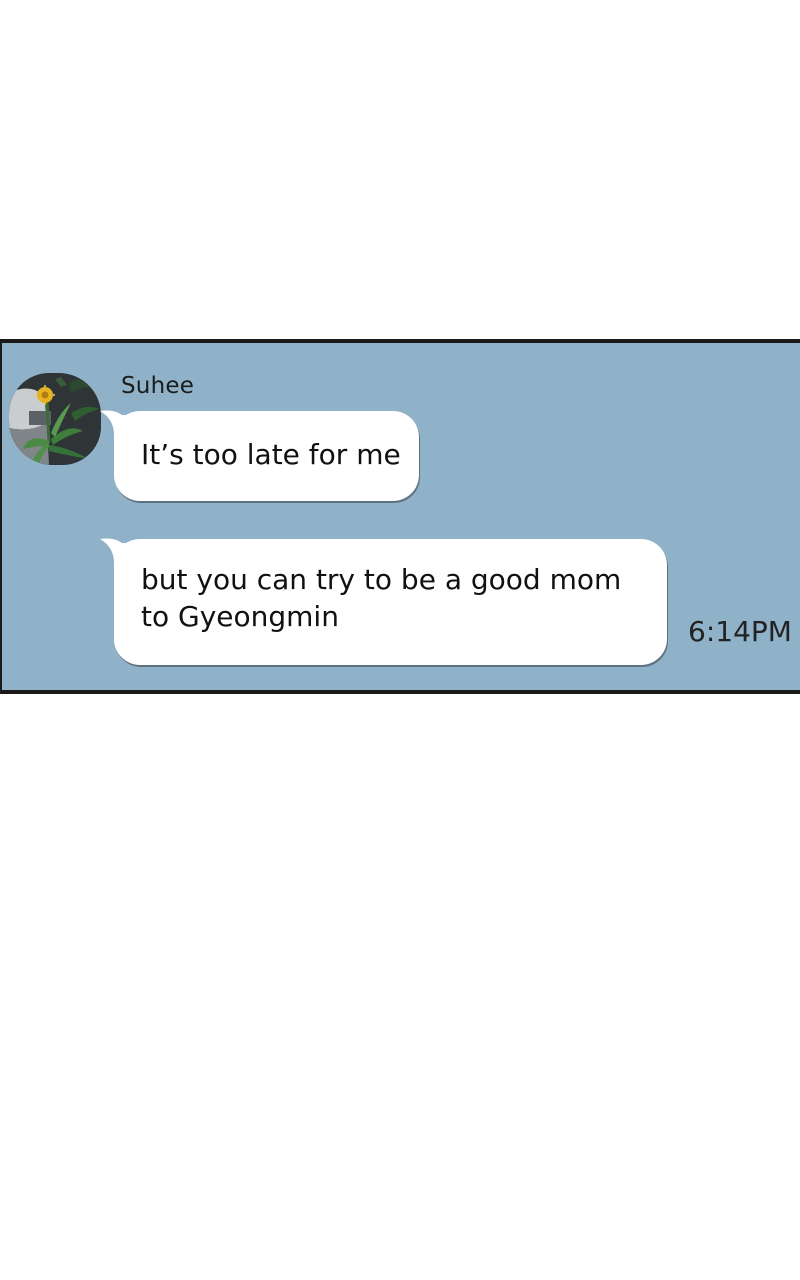 Image resolution: width=800 pixels, height=1280 pixels. Describe the element at coordinates (158, 386) in the screenshot. I see `sender-name: Suhee` at that location.